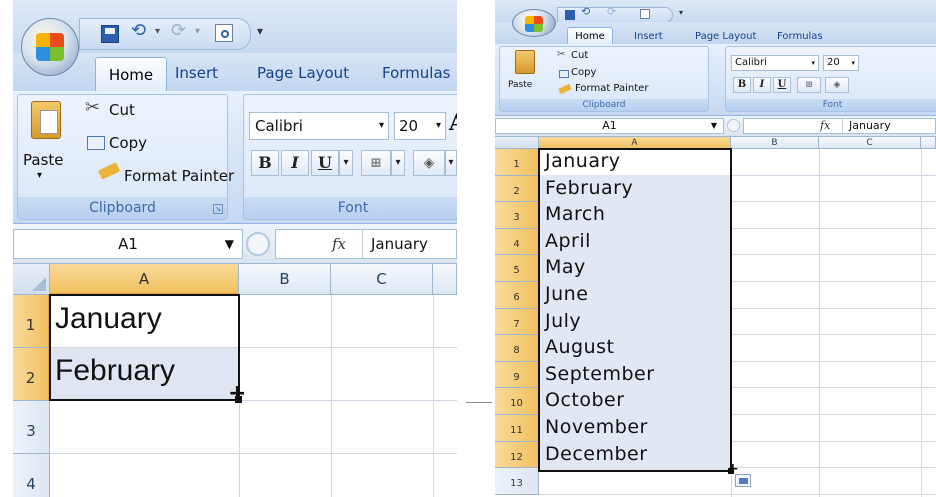 This screenshot has width=936, height=497. Describe the element at coordinates (517, 322) in the screenshot. I see `row-header-7: 7` at that location.